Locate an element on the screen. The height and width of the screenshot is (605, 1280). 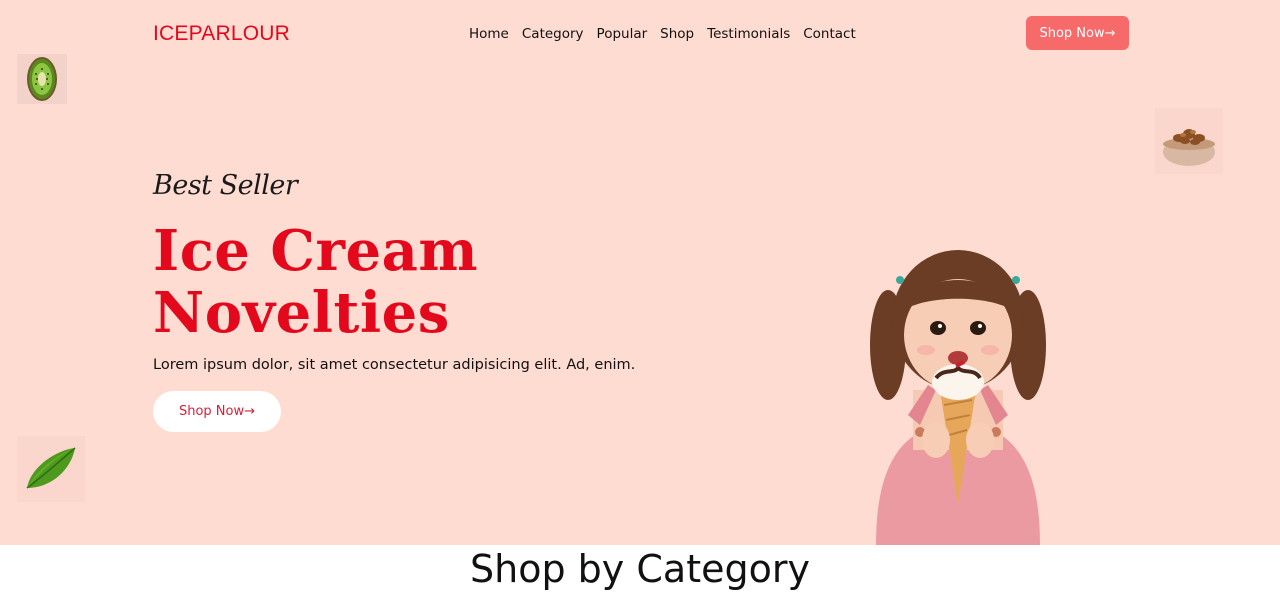
hero-title-line2: Novelties is located at coordinates (301, 313).